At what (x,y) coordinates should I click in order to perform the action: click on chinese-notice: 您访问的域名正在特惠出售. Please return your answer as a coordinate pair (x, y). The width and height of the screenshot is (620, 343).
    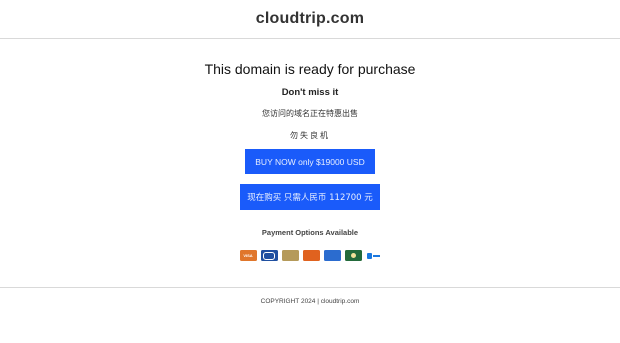
    Looking at the image, I should click on (310, 113).